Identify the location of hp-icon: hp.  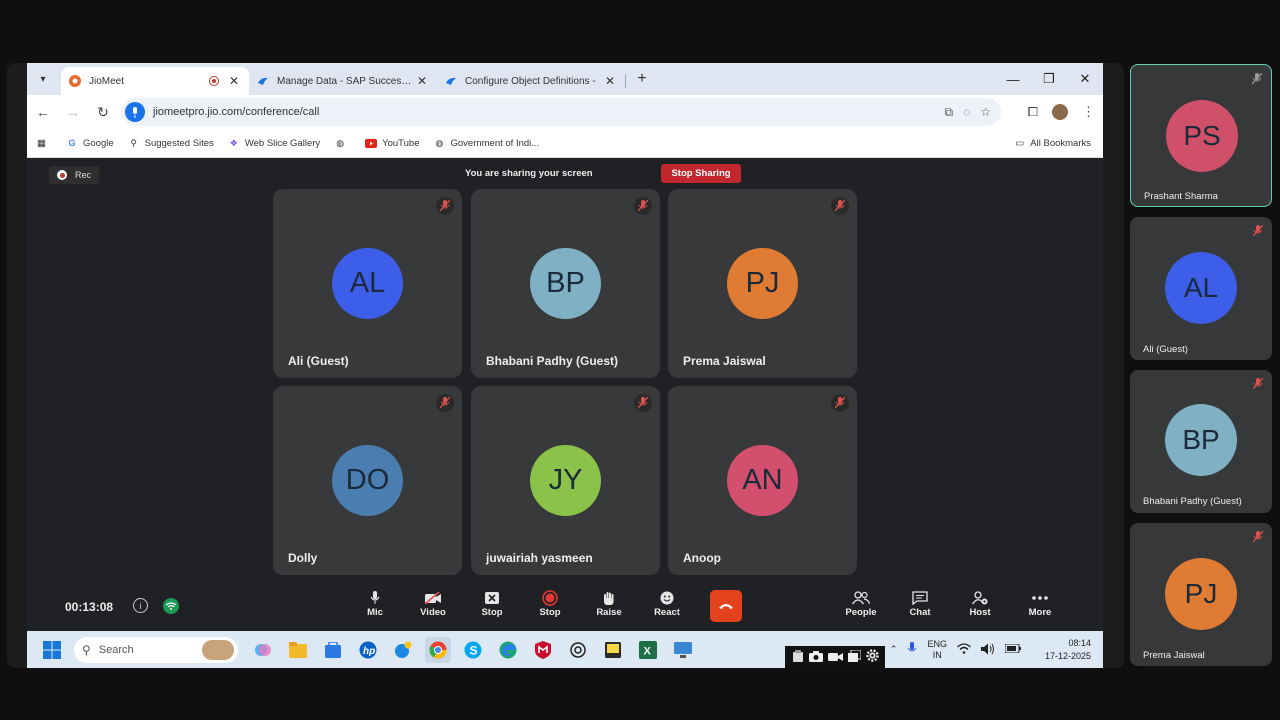
(368, 650).